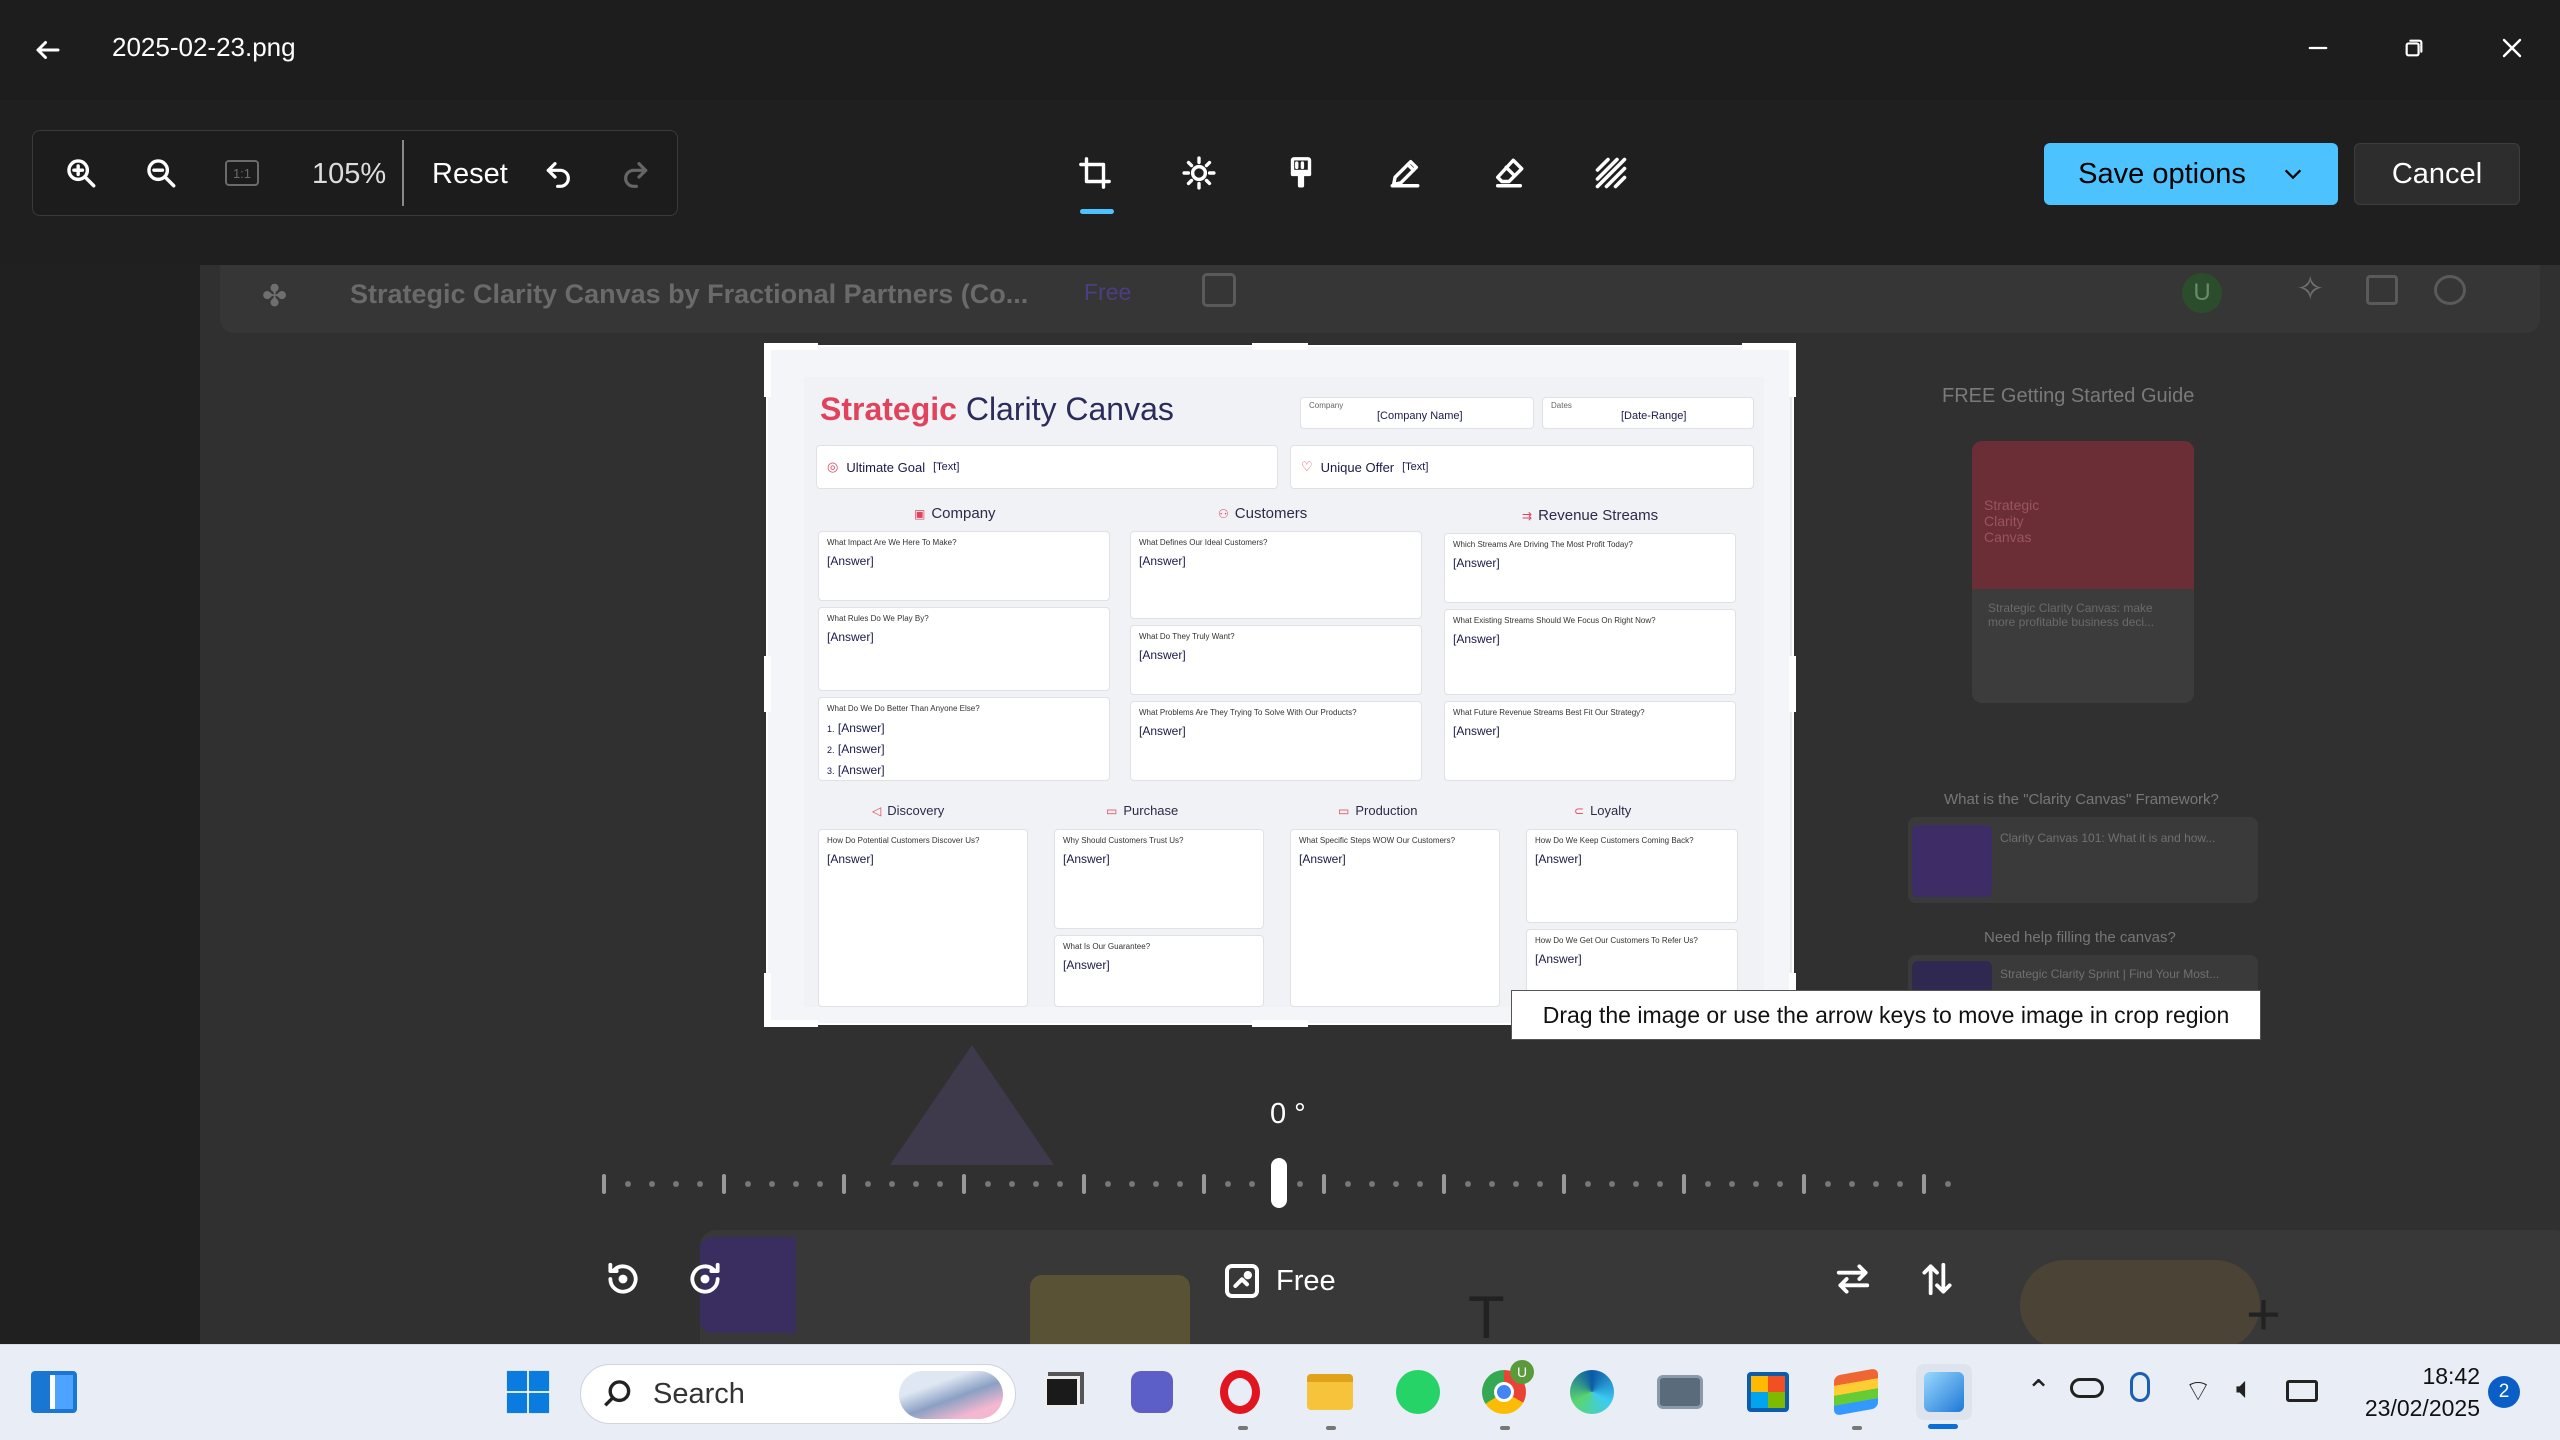 The width and height of the screenshot is (2560, 1440). I want to click on chevron-down-icon, so click(2292, 174).